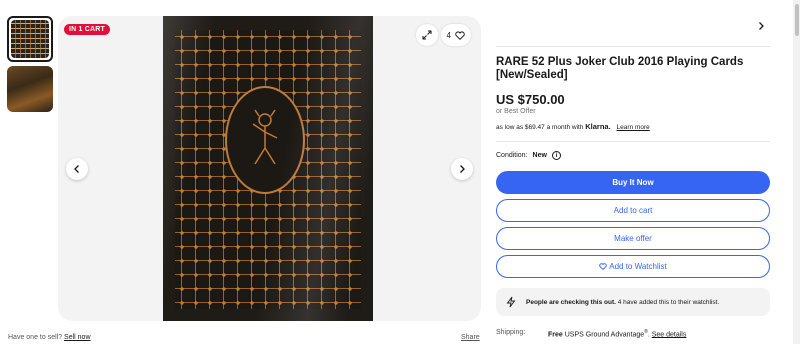 The width and height of the screenshot is (800, 344). What do you see at coordinates (633, 141) in the screenshot?
I see `section-divider` at bounding box center [633, 141].